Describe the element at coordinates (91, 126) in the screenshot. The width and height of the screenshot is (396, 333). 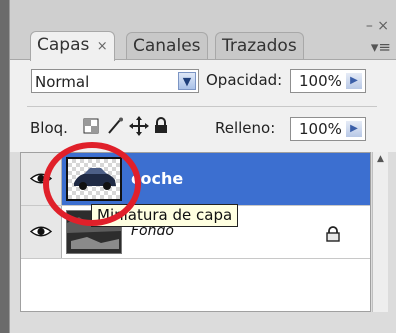
I see `transparency-lock-icon` at that location.